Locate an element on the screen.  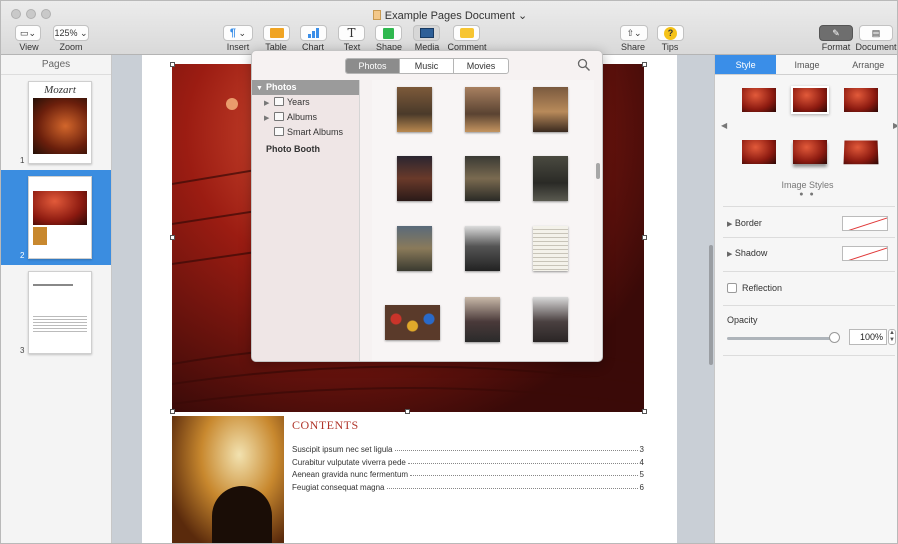
source-smart-albums: Smart Albums is located at coordinates (305, 132).